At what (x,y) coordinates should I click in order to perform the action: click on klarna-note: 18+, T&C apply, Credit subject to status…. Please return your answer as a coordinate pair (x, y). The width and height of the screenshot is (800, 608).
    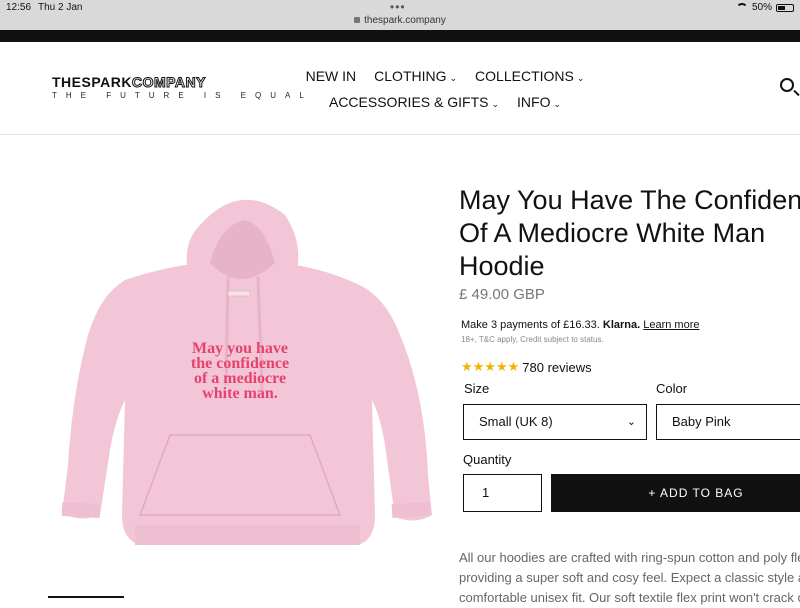
    Looking at the image, I should click on (532, 339).